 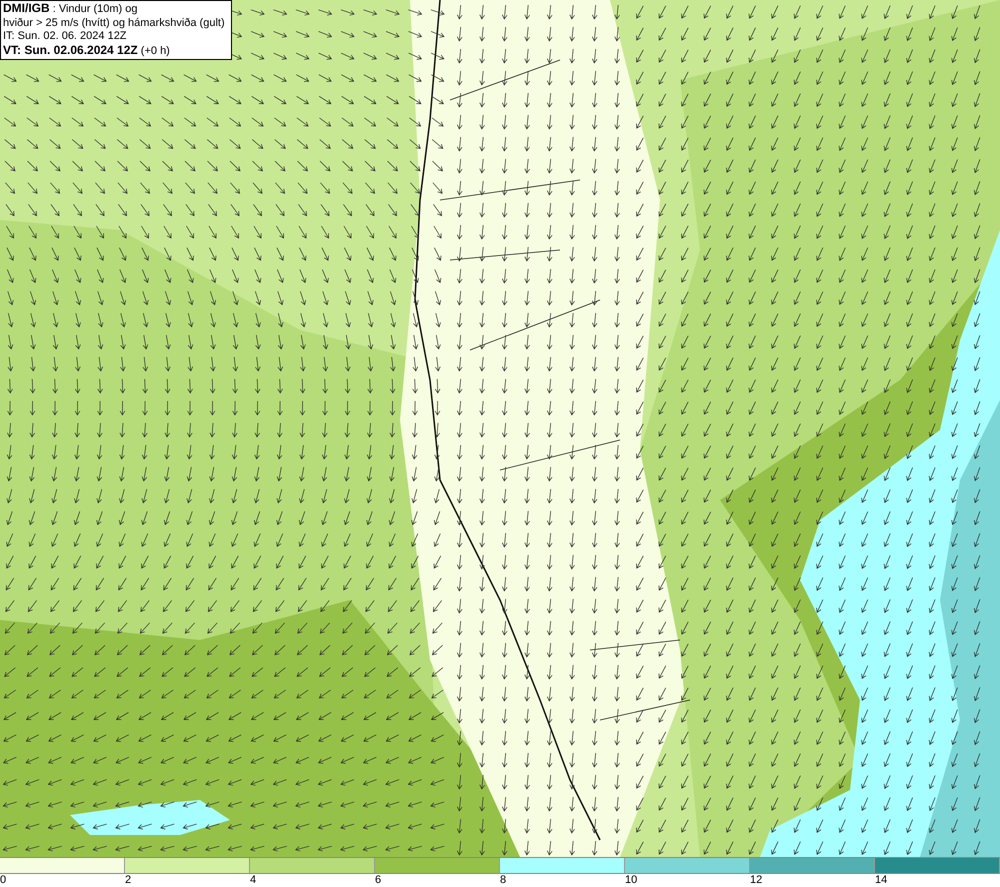 I want to click on title-text: VT: Sun. 02.06.2024 12Z (+0 h), so click(x=87, y=51).